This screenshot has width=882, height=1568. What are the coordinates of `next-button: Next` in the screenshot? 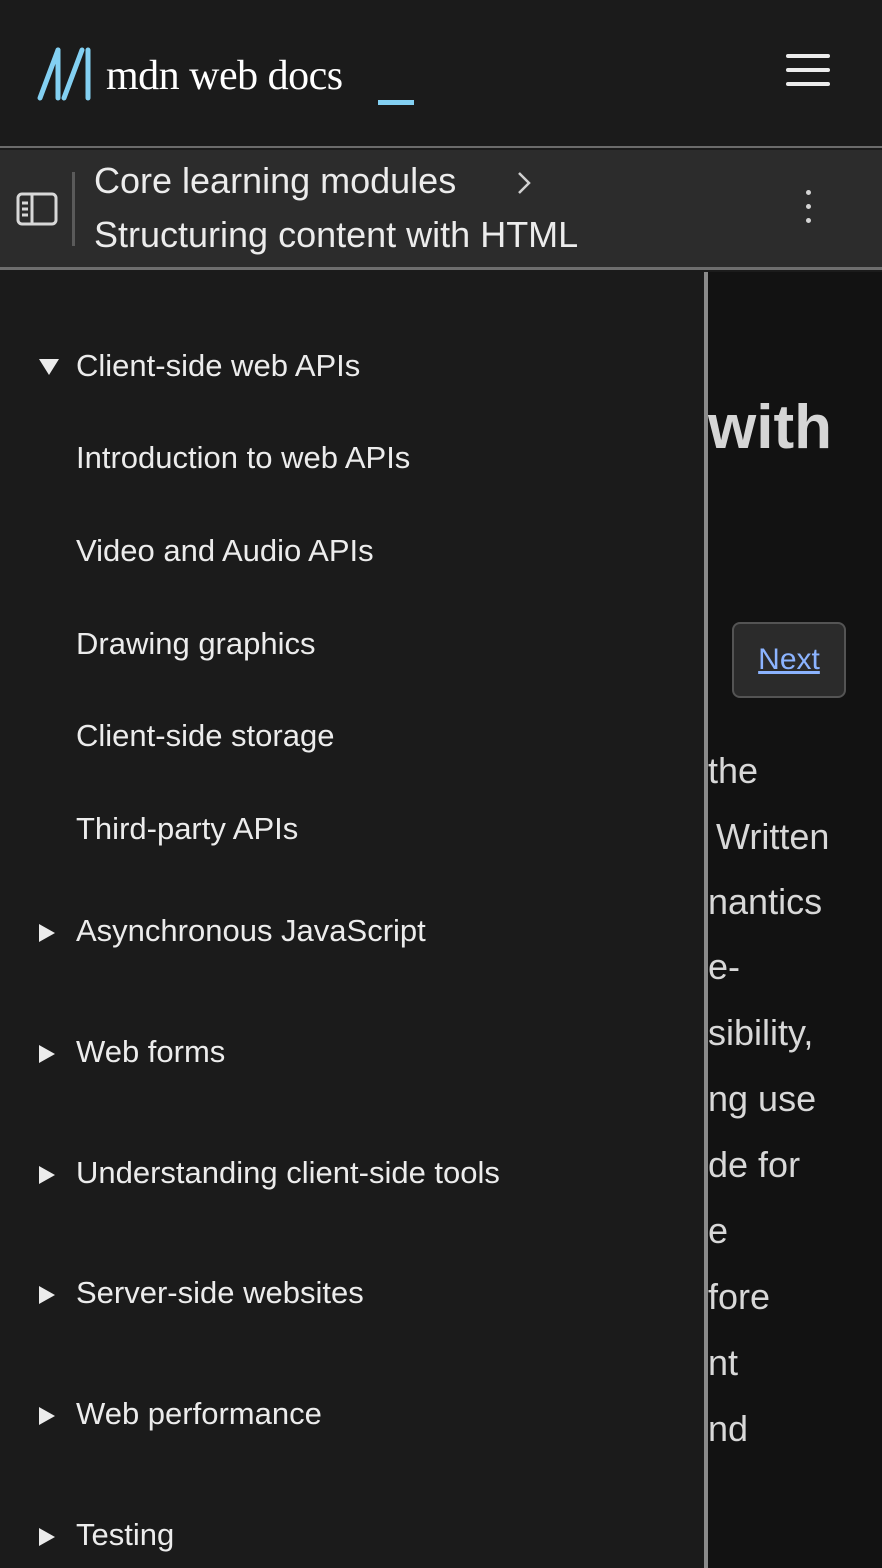 It's located at (789, 660).